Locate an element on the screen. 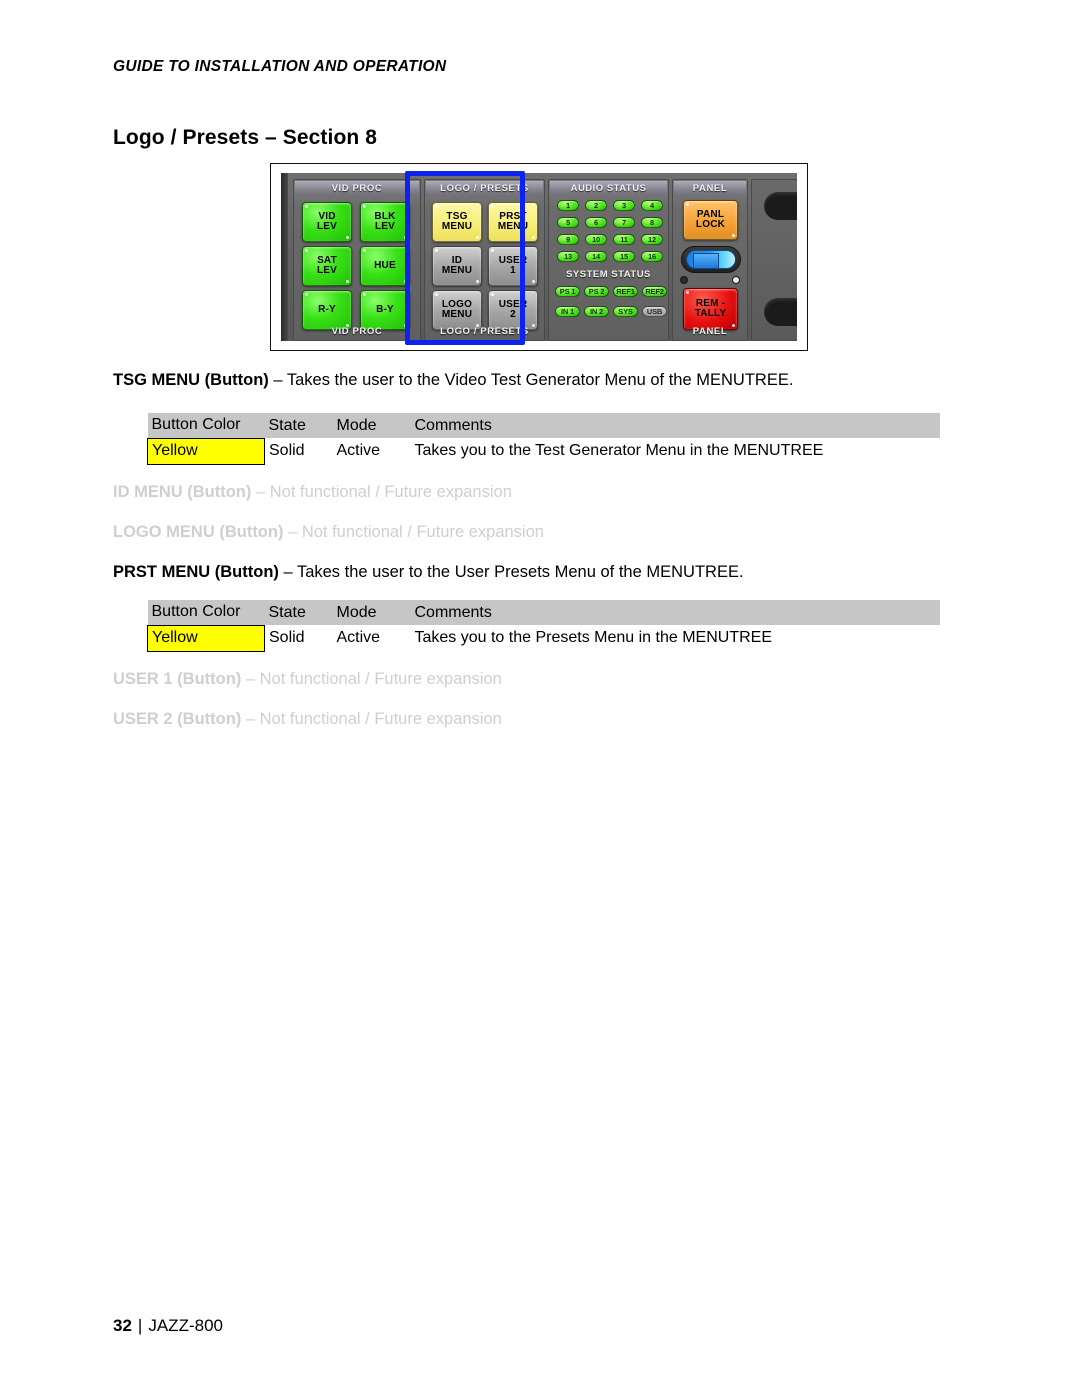  led-audio-13: 13 is located at coordinates (568, 256).